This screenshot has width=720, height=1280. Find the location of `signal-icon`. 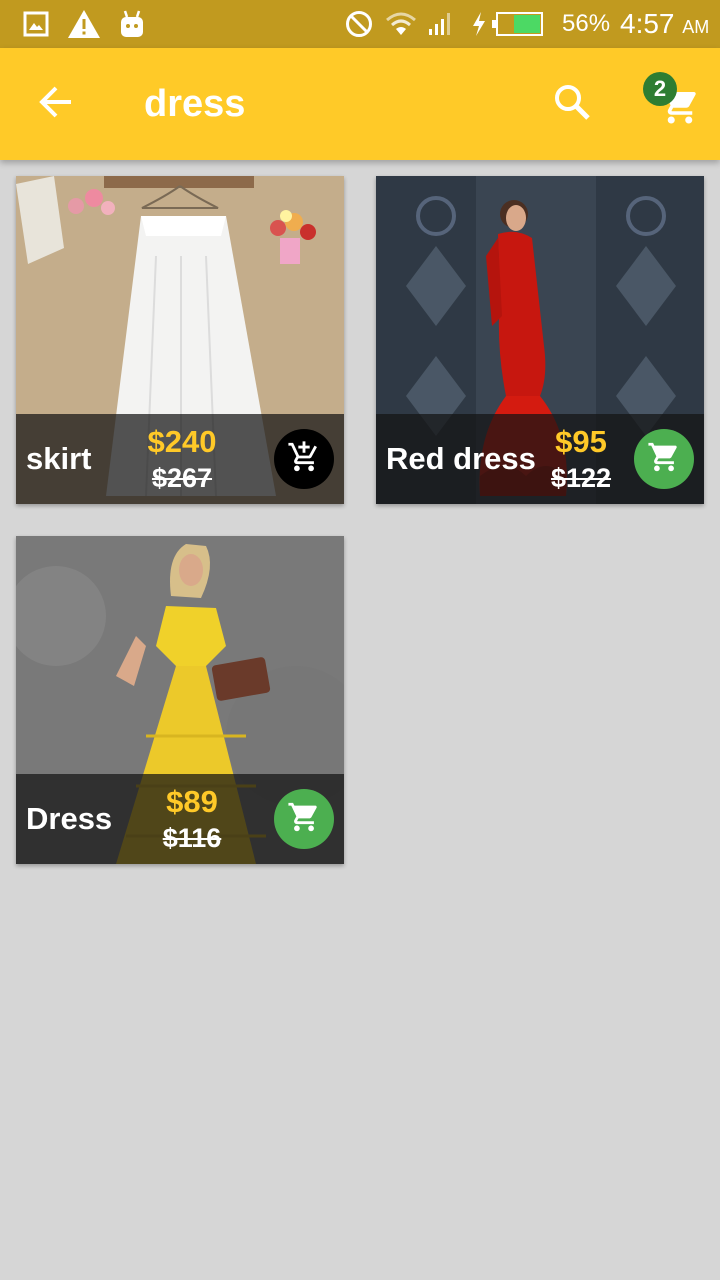

signal-icon is located at coordinates (441, 24).